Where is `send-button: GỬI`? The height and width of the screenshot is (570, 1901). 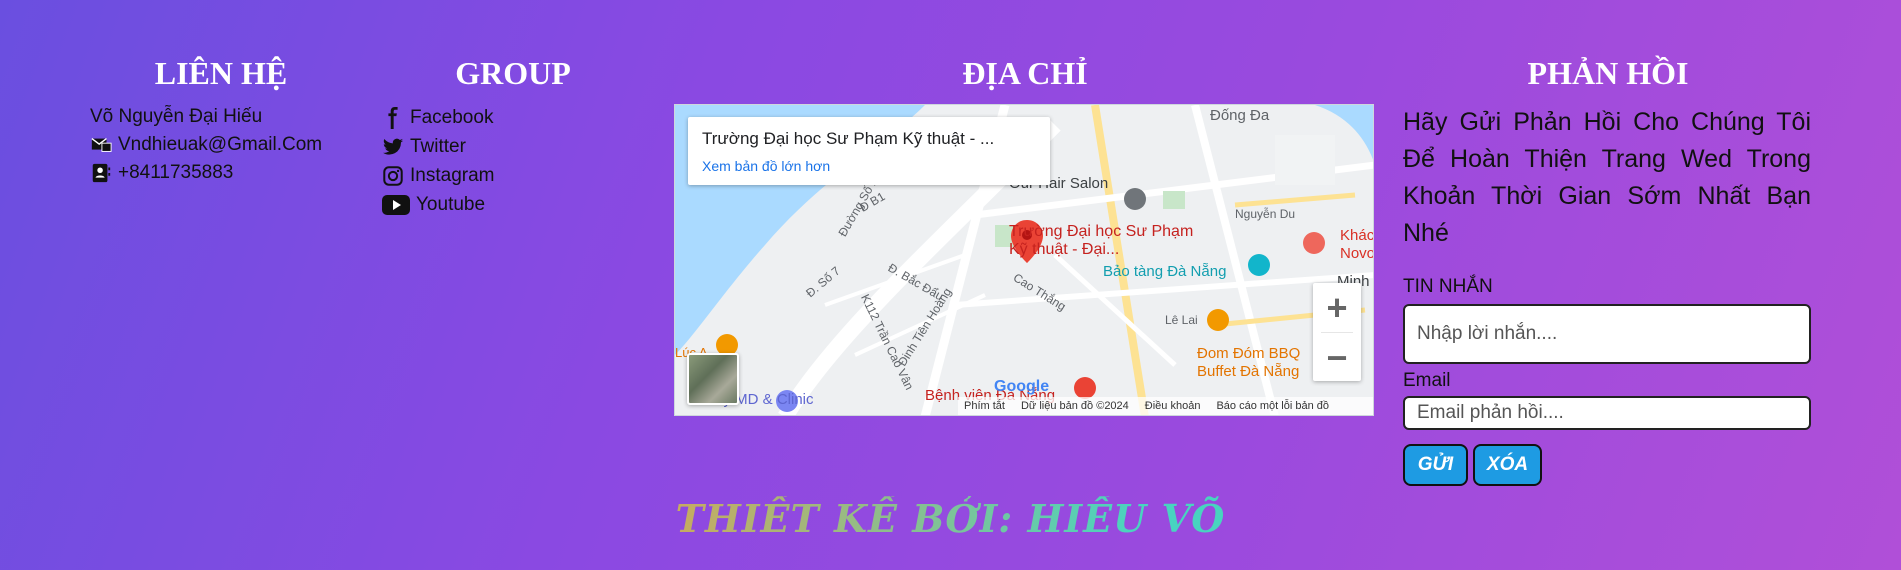
send-button: GỬI is located at coordinates (1435, 465).